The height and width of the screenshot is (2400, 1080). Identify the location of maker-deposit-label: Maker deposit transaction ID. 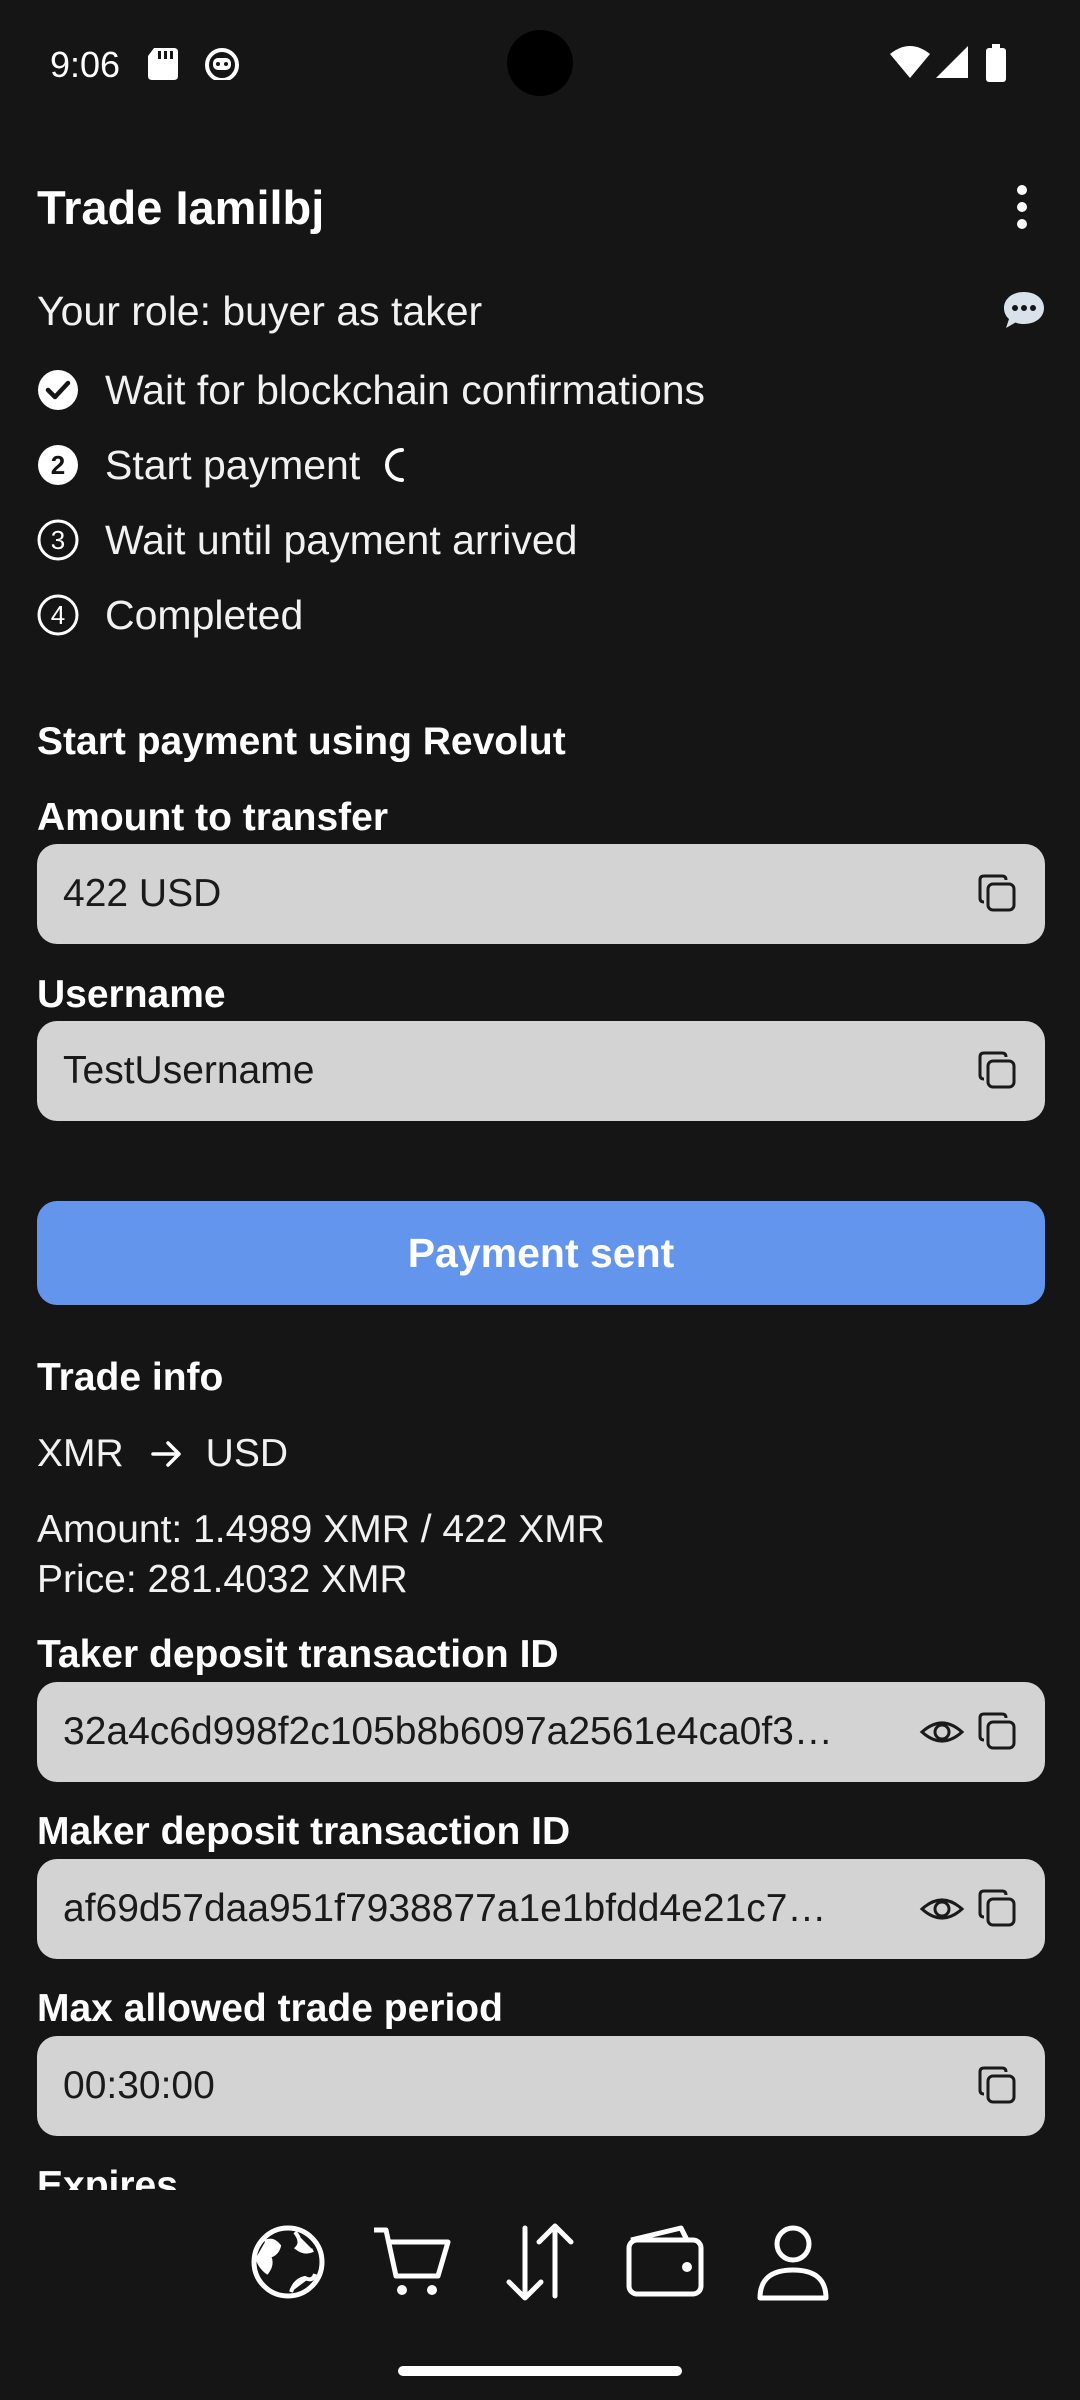
(304, 1831).